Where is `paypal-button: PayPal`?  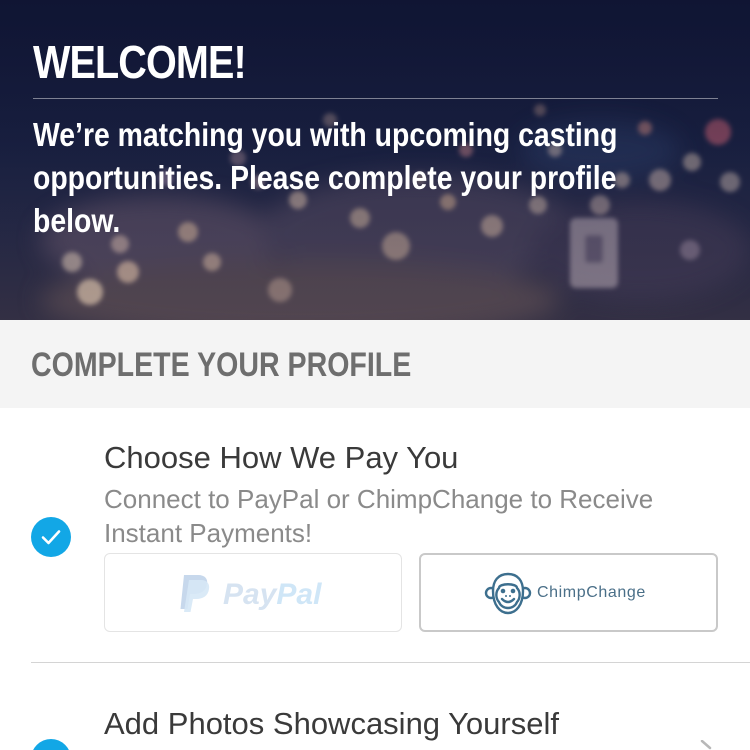 paypal-button: PayPal is located at coordinates (253, 592).